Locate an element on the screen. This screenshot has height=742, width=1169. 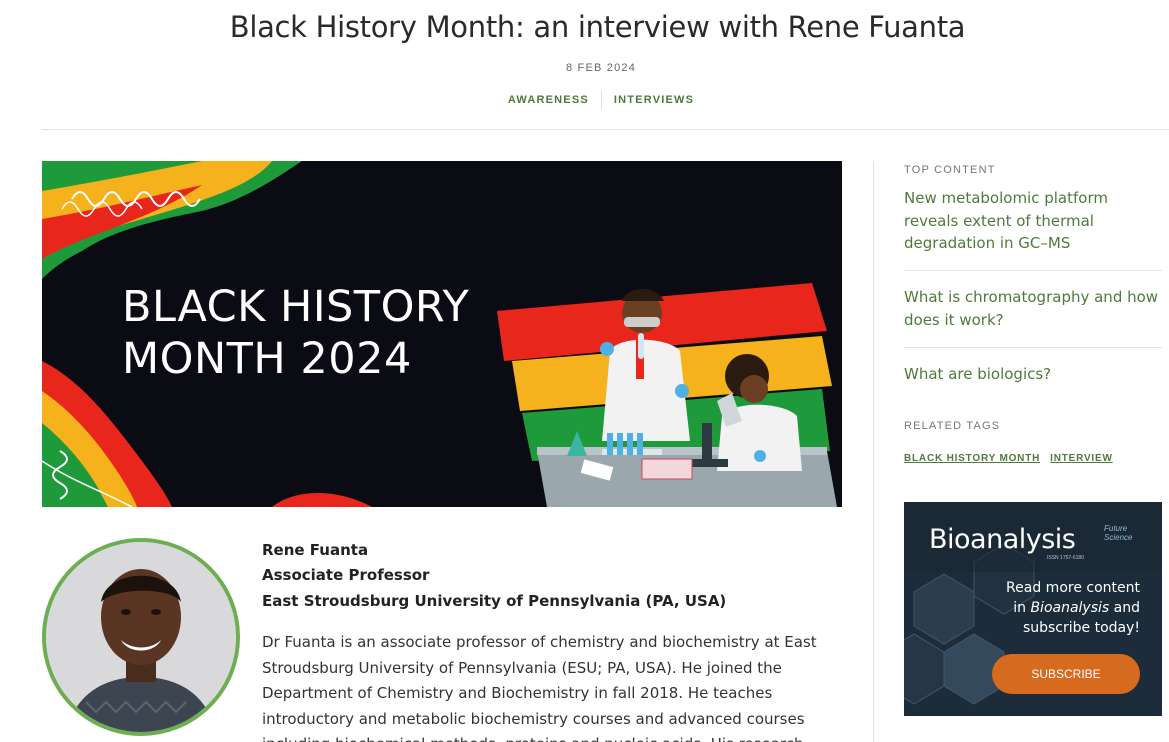
ad-logo: Bioanalysis is located at coordinates (1002, 539).